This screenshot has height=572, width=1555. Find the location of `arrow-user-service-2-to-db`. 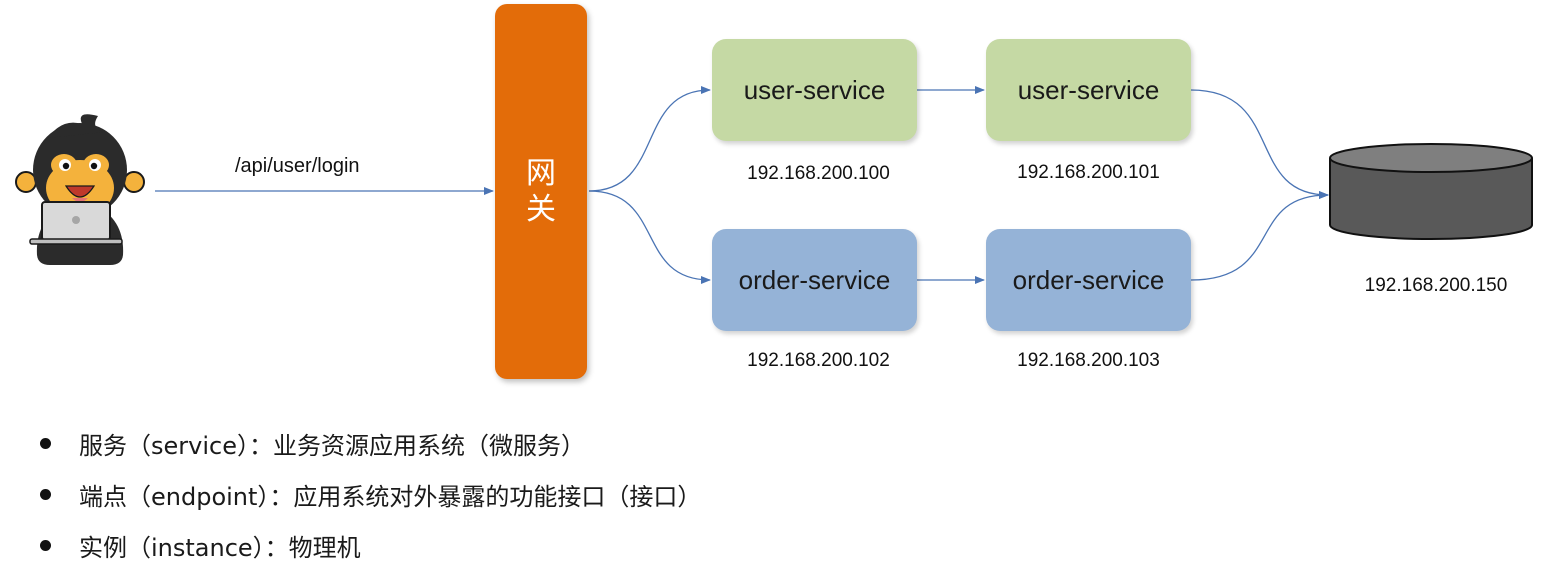

arrow-user-service-2-to-db is located at coordinates (1259, 144).